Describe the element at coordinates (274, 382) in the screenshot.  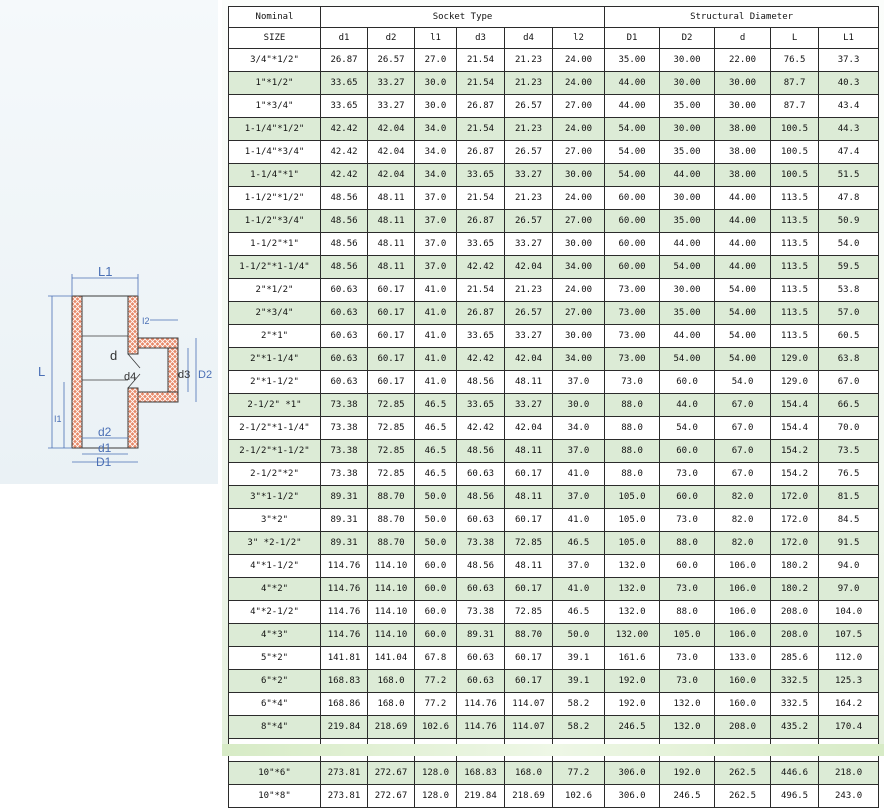
I see `size-cell: 2"*1-1/2"` at that location.